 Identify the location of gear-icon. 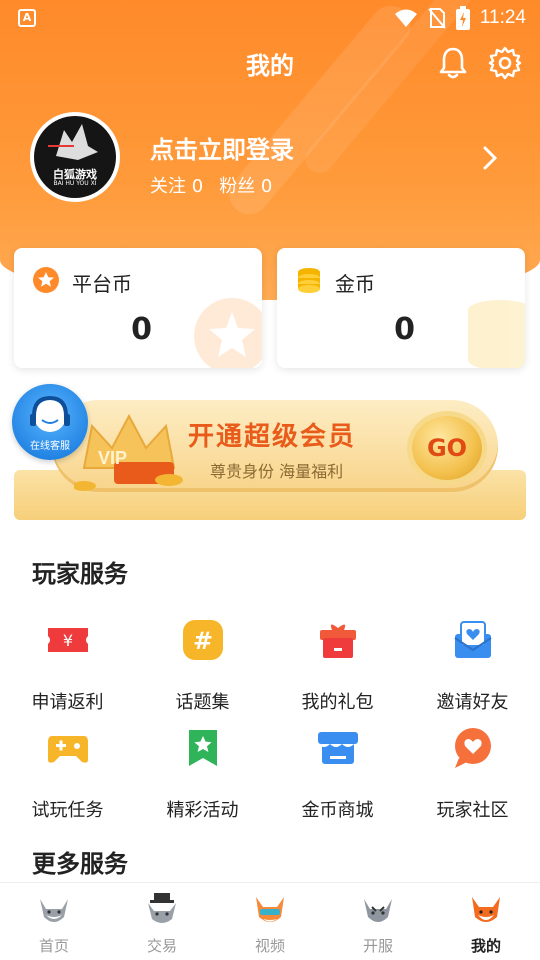
(505, 63).